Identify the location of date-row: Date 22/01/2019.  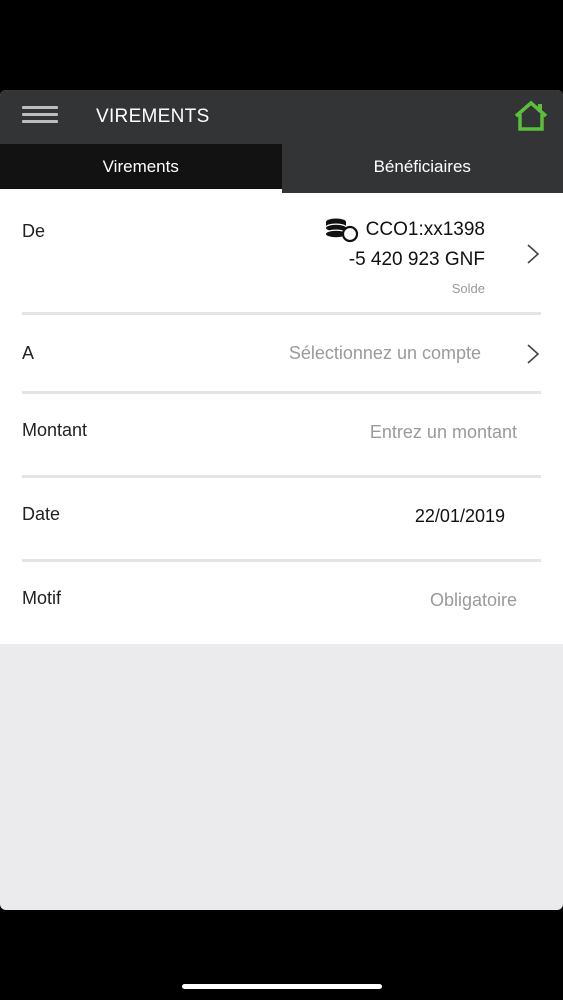
(281, 520).